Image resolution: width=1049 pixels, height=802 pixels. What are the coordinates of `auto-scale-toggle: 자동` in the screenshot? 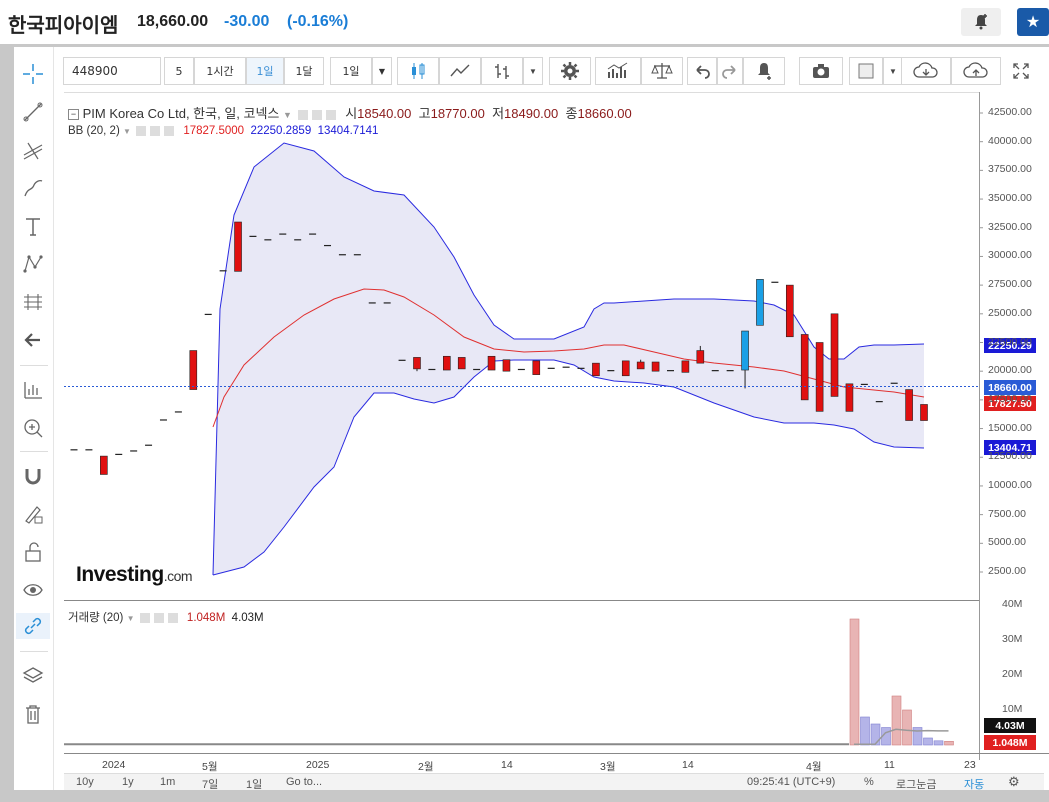 It's located at (974, 784).